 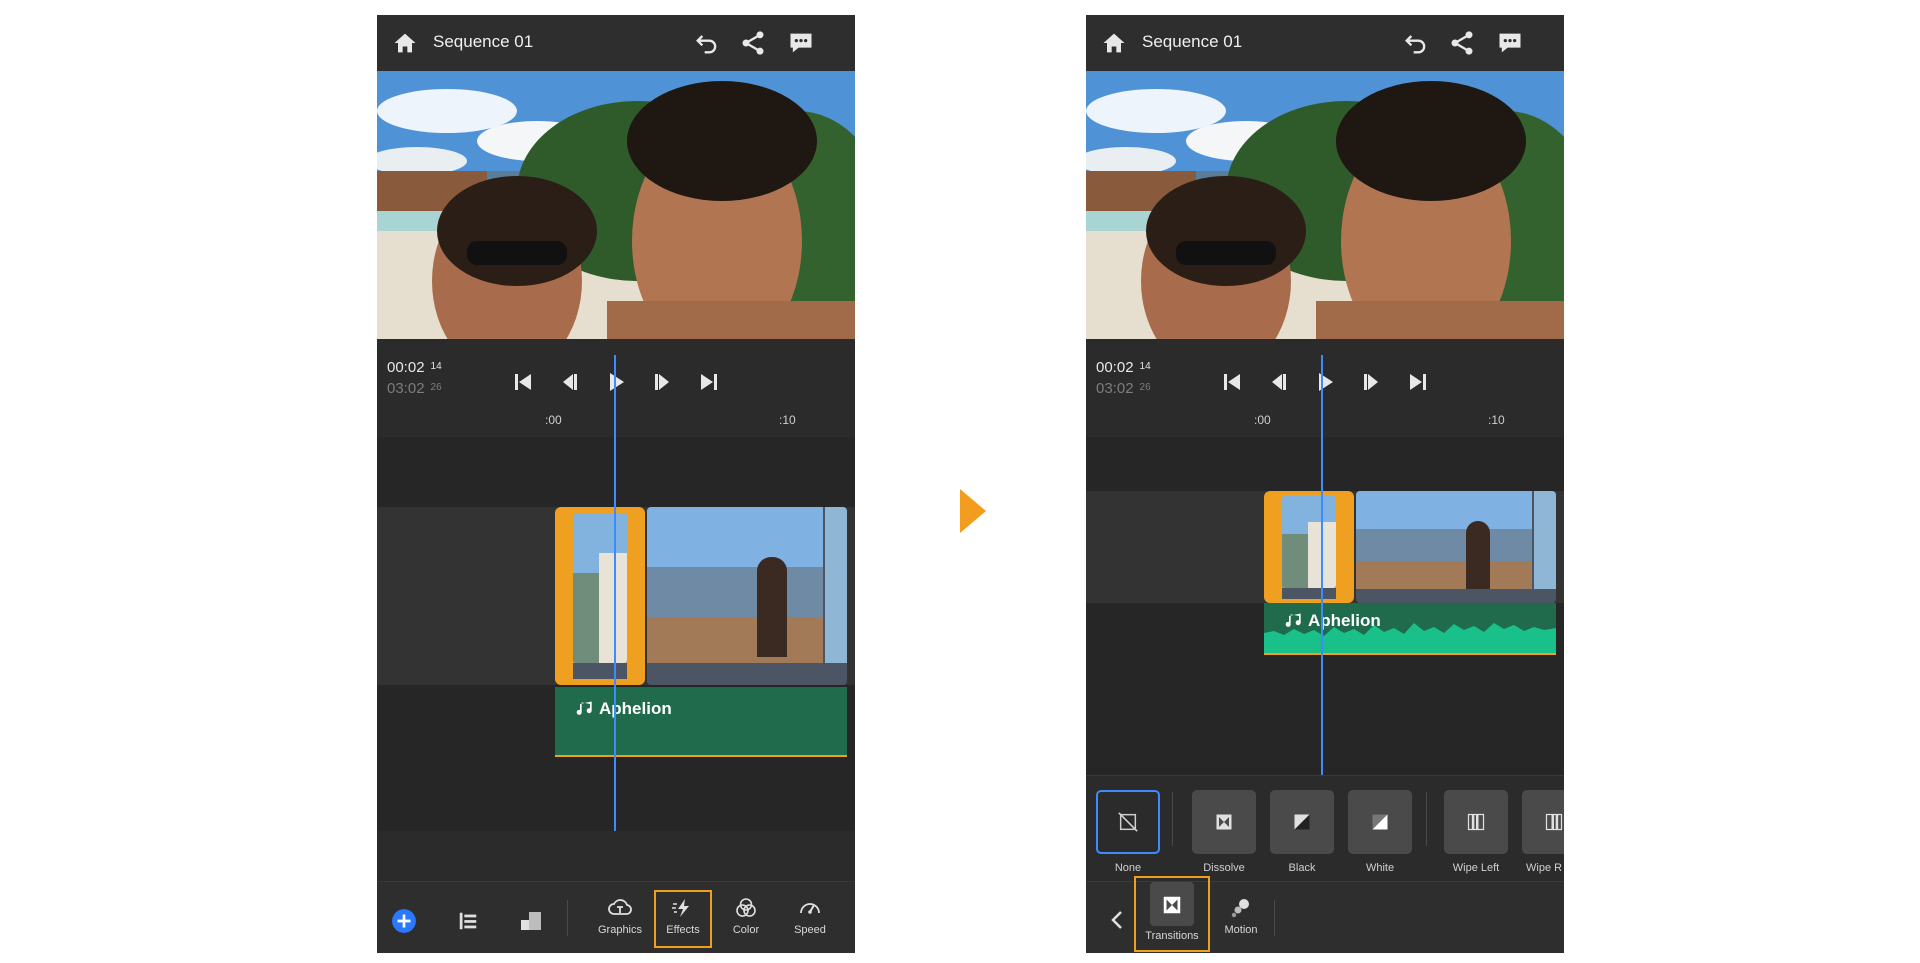 What do you see at coordinates (1544, 868) in the screenshot?
I see `transition-label: Wipe R` at bounding box center [1544, 868].